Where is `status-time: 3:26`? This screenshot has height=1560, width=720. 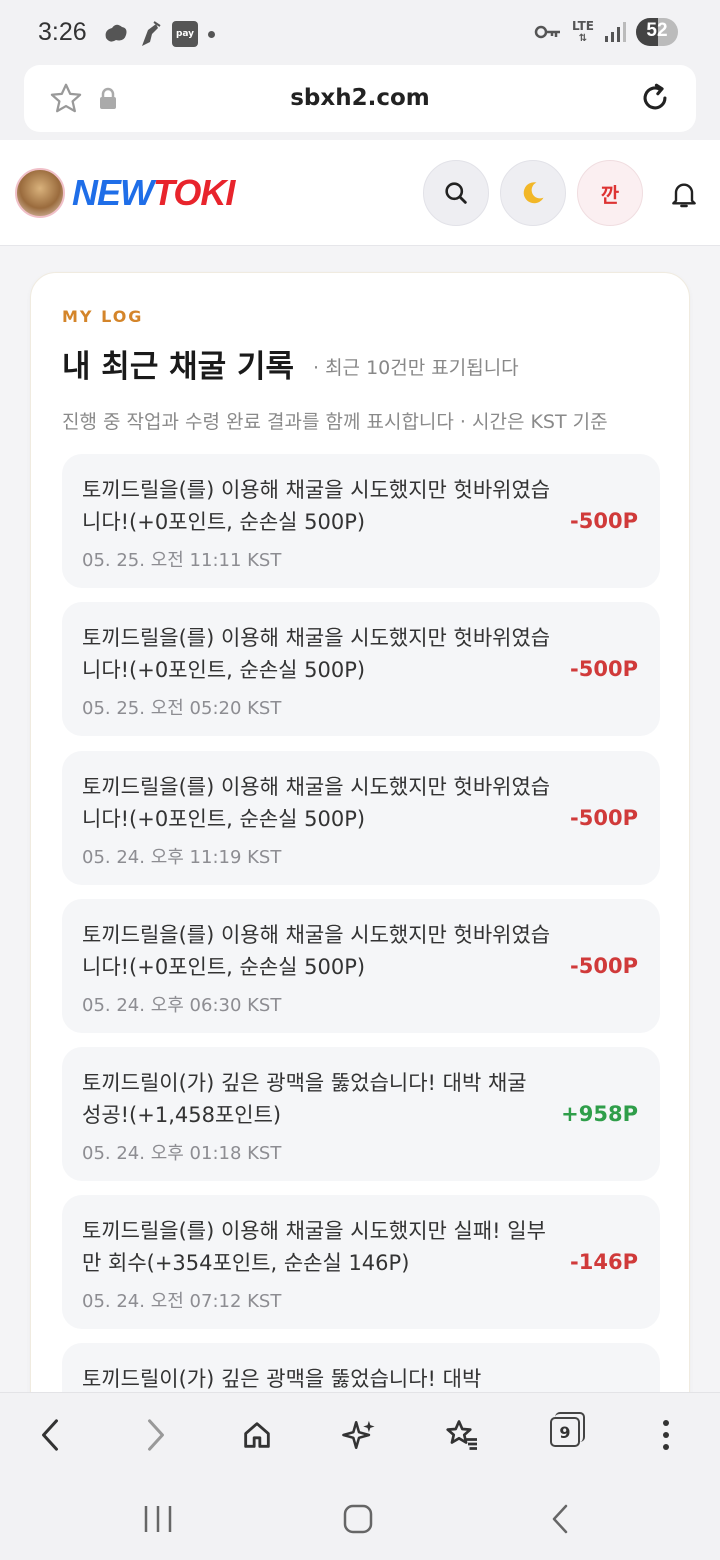
status-time: 3:26 is located at coordinates (62, 32).